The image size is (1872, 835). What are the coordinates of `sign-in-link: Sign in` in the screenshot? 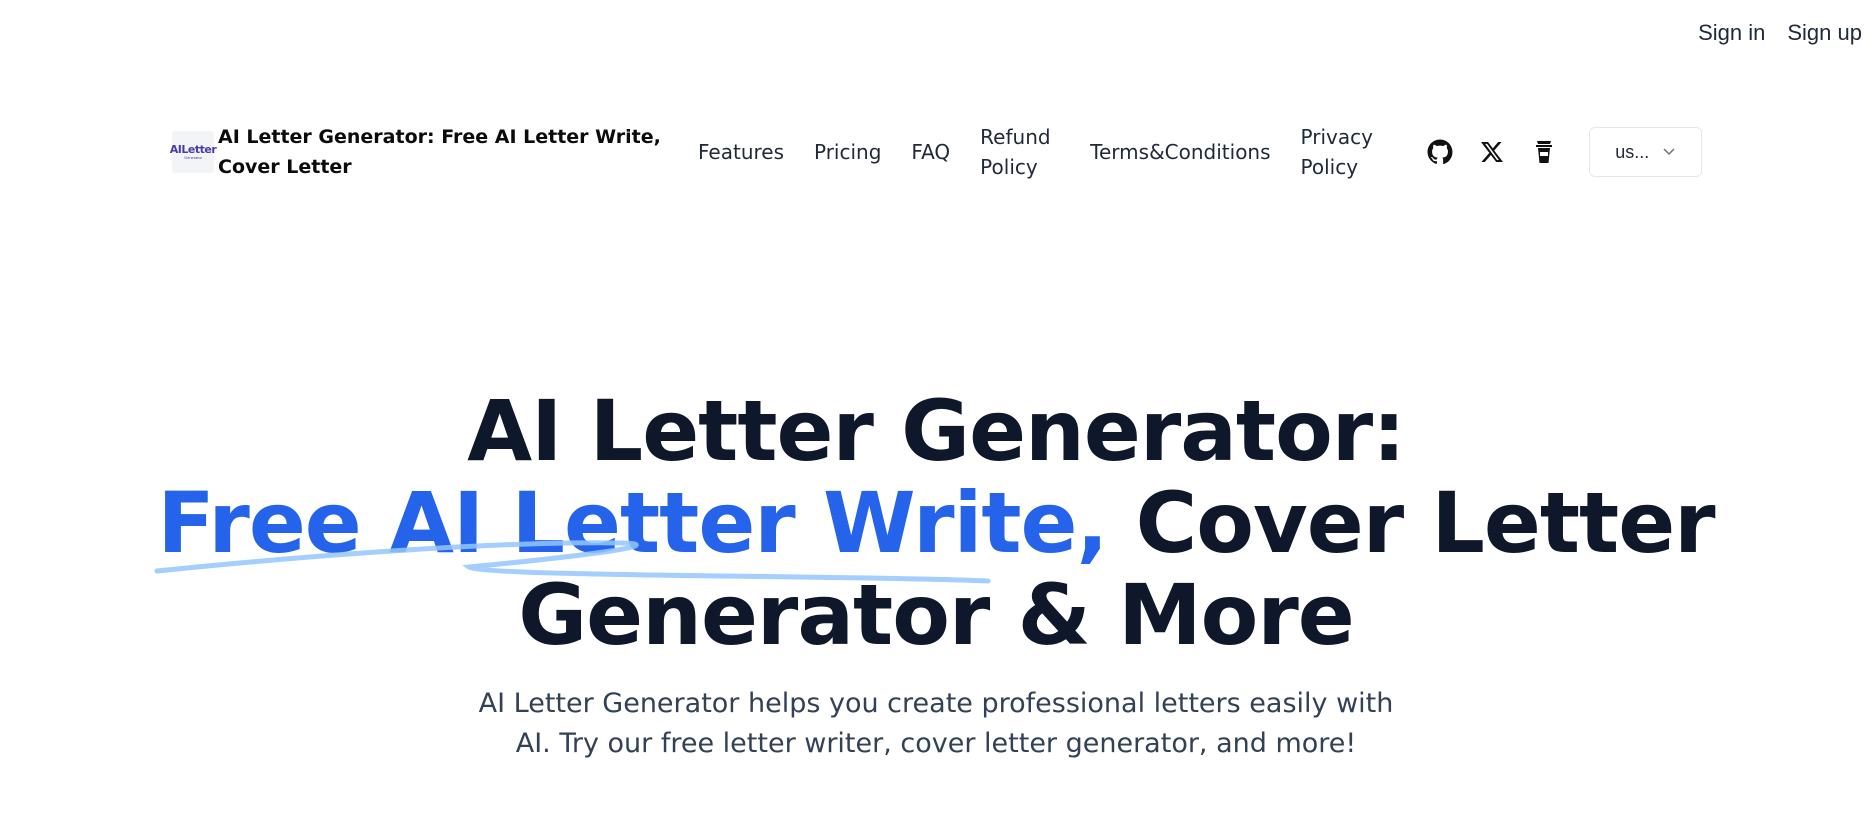 It's located at (1731, 33).